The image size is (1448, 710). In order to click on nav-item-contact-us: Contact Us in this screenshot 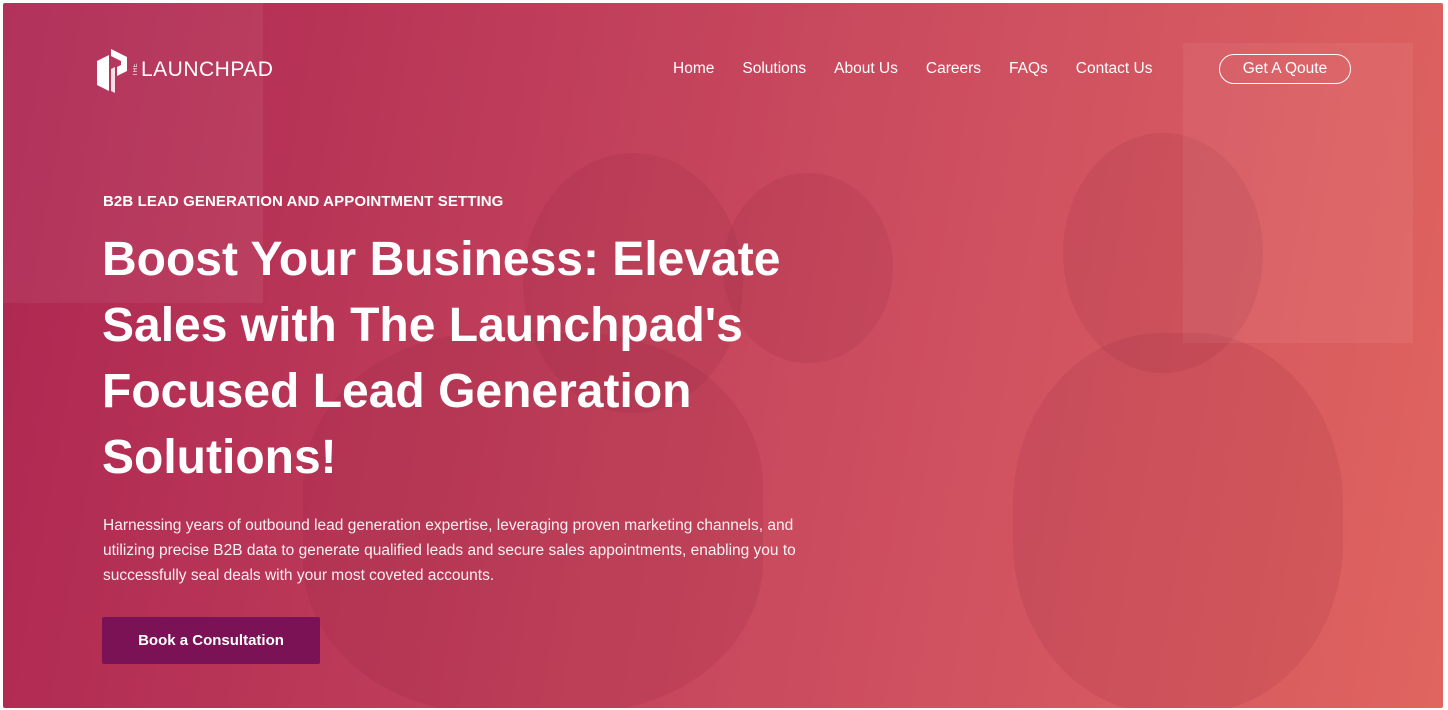, I will do `click(1114, 69)`.